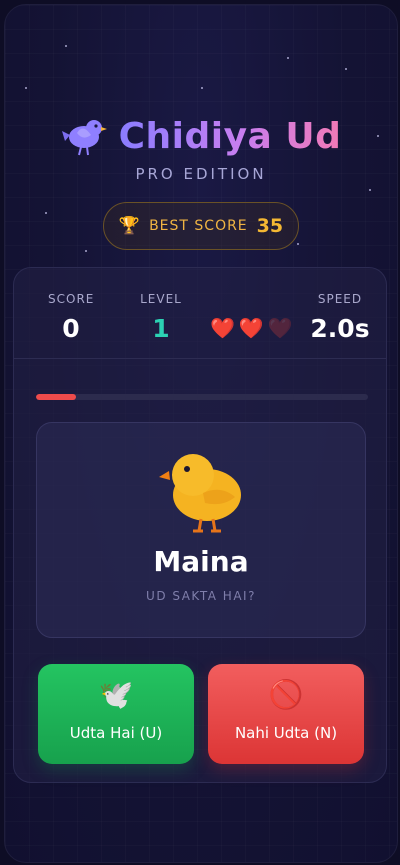 The image size is (400, 865). What do you see at coordinates (200, 358) in the screenshot?
I see `panel-divider` at bounding box center [200, 358].